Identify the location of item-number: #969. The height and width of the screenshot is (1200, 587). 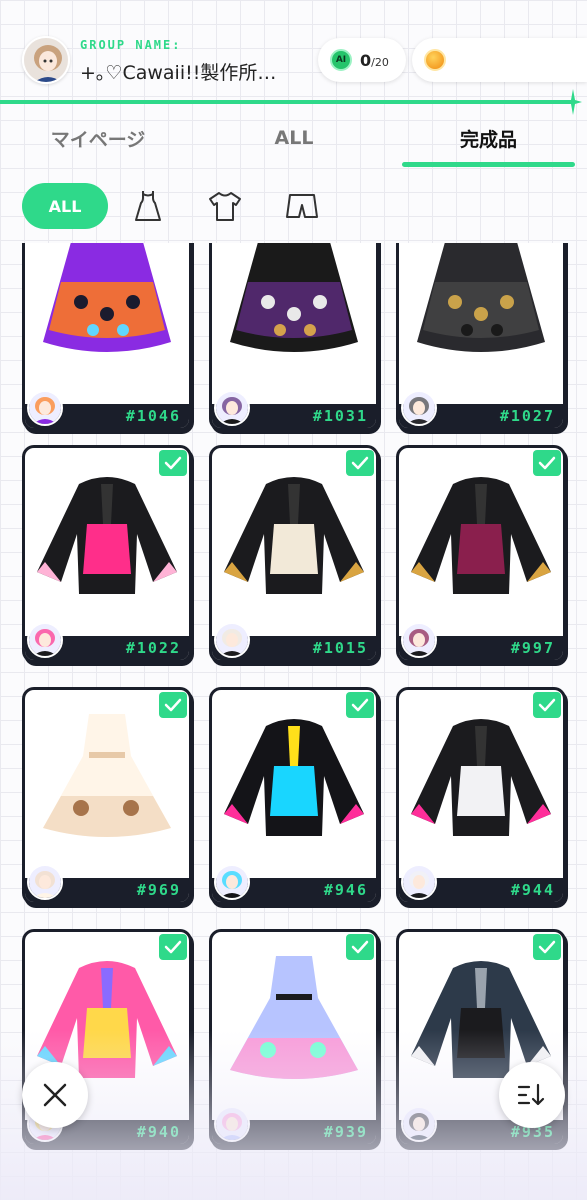
(158, 890).